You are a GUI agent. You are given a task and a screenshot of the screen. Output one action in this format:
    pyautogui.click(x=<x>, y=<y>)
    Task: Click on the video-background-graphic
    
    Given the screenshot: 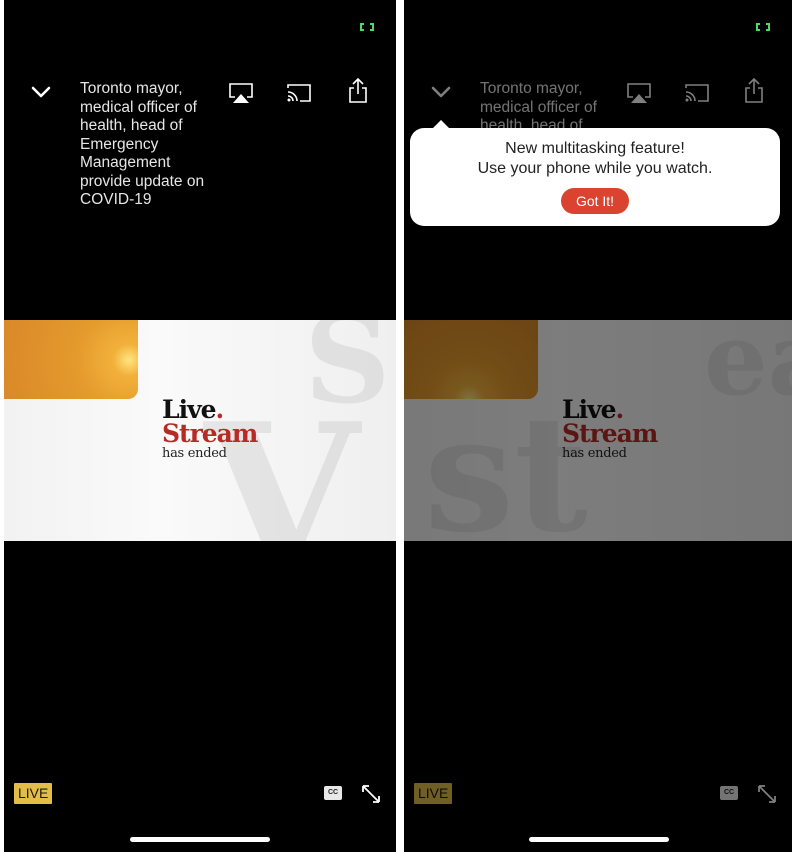 What is the action you would take?
    pyautogui.click(x=71, y=359)
    